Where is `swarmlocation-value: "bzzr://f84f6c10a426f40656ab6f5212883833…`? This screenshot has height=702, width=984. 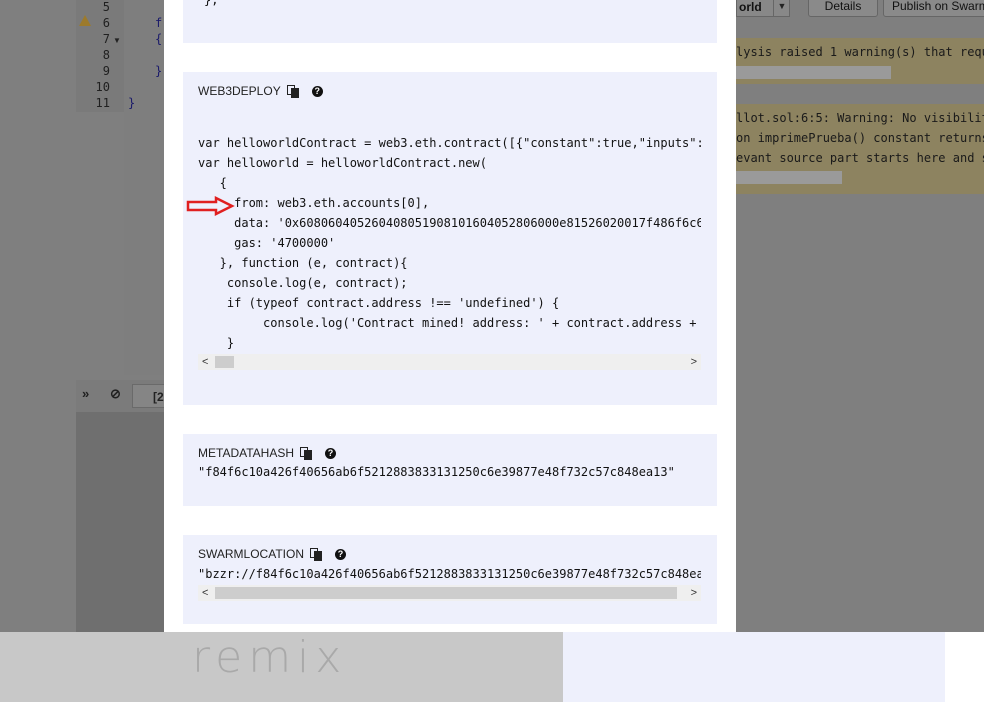 swarmlocation-value: "bzzr://f84f6c10a426f40656ab6f5212883833… is located at coordinates (449, 574).